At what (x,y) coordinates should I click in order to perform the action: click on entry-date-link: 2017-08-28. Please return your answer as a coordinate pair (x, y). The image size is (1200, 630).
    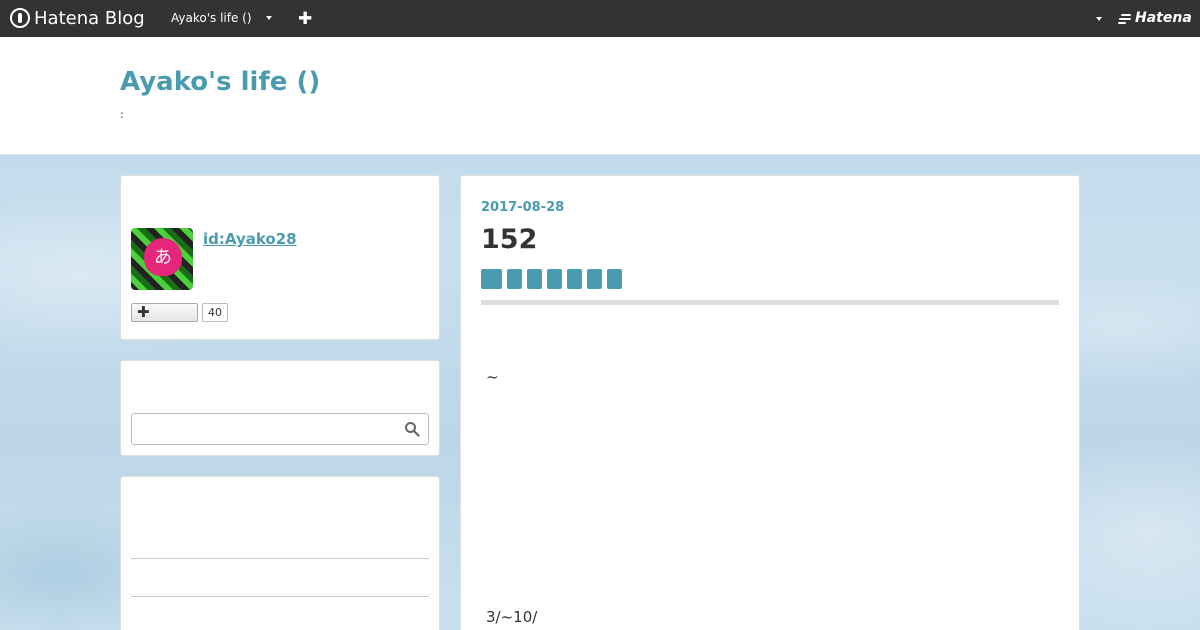
    Looking at the image, I should click on (522, 207).